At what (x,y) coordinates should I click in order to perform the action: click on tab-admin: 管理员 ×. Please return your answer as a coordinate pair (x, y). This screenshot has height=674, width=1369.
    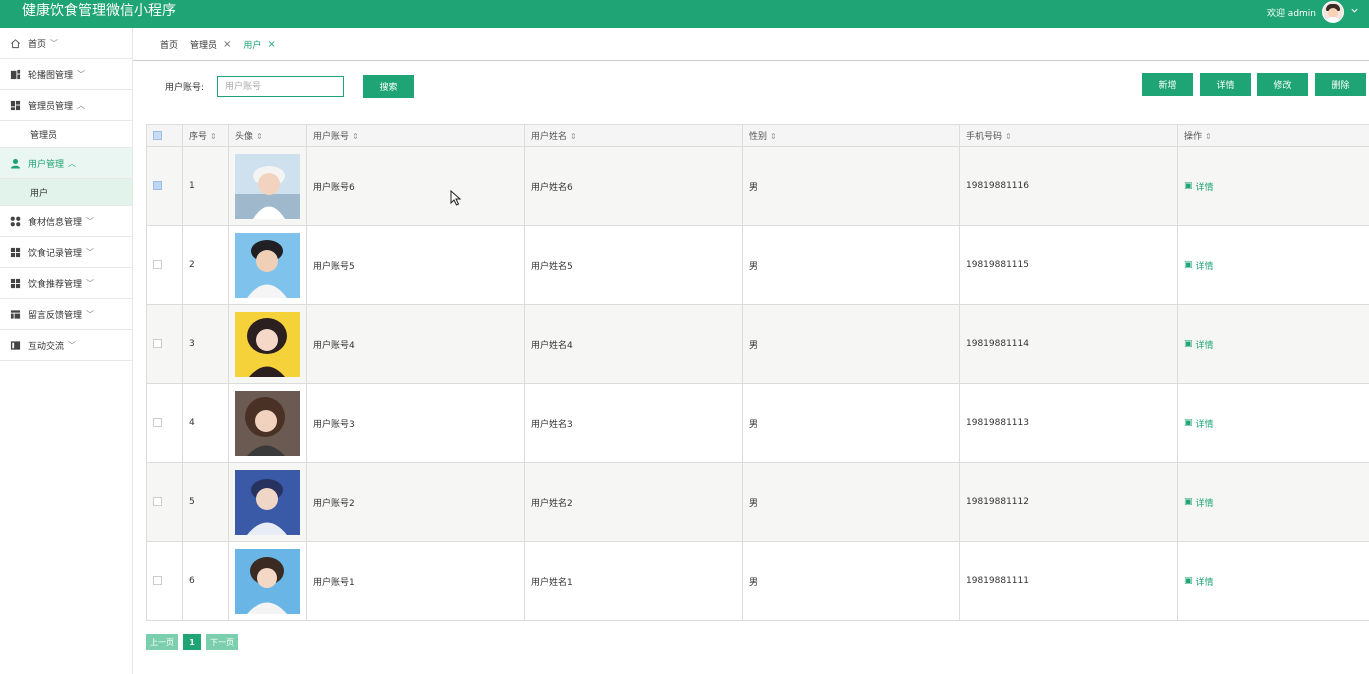
    Looking at the image, I should click on (210, 44).